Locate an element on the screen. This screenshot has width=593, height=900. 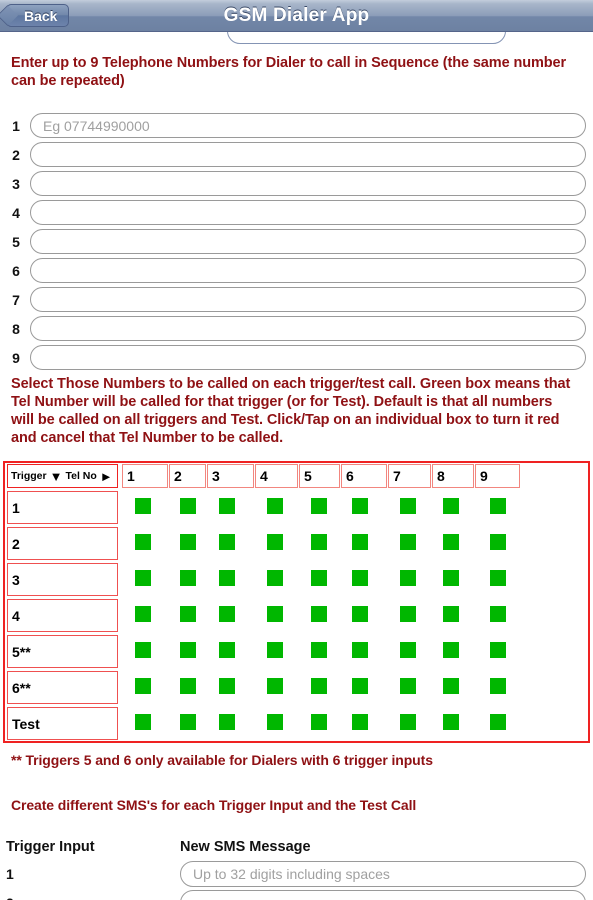
grid-column-header-9: 9 is located at coordinates (497, 476).